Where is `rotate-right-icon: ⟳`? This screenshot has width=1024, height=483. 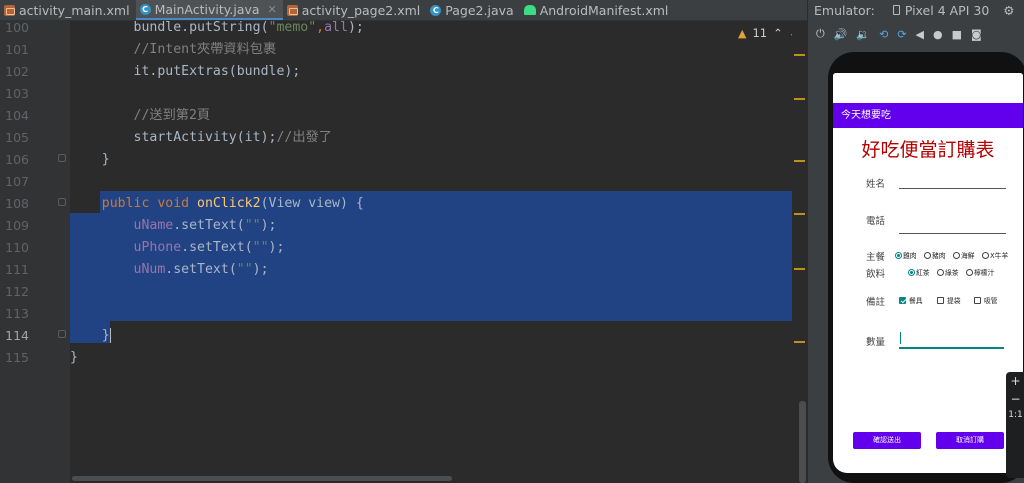
rotate-right-icon: ⟳ is located at coordinates (901, 34).